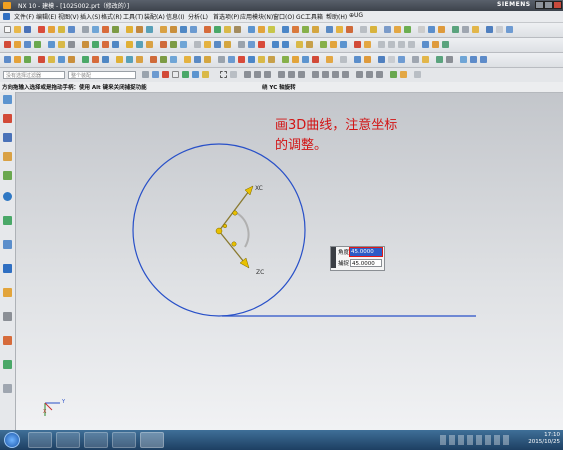  I want to click on snap-quadrant-icon, so click(315, 74).